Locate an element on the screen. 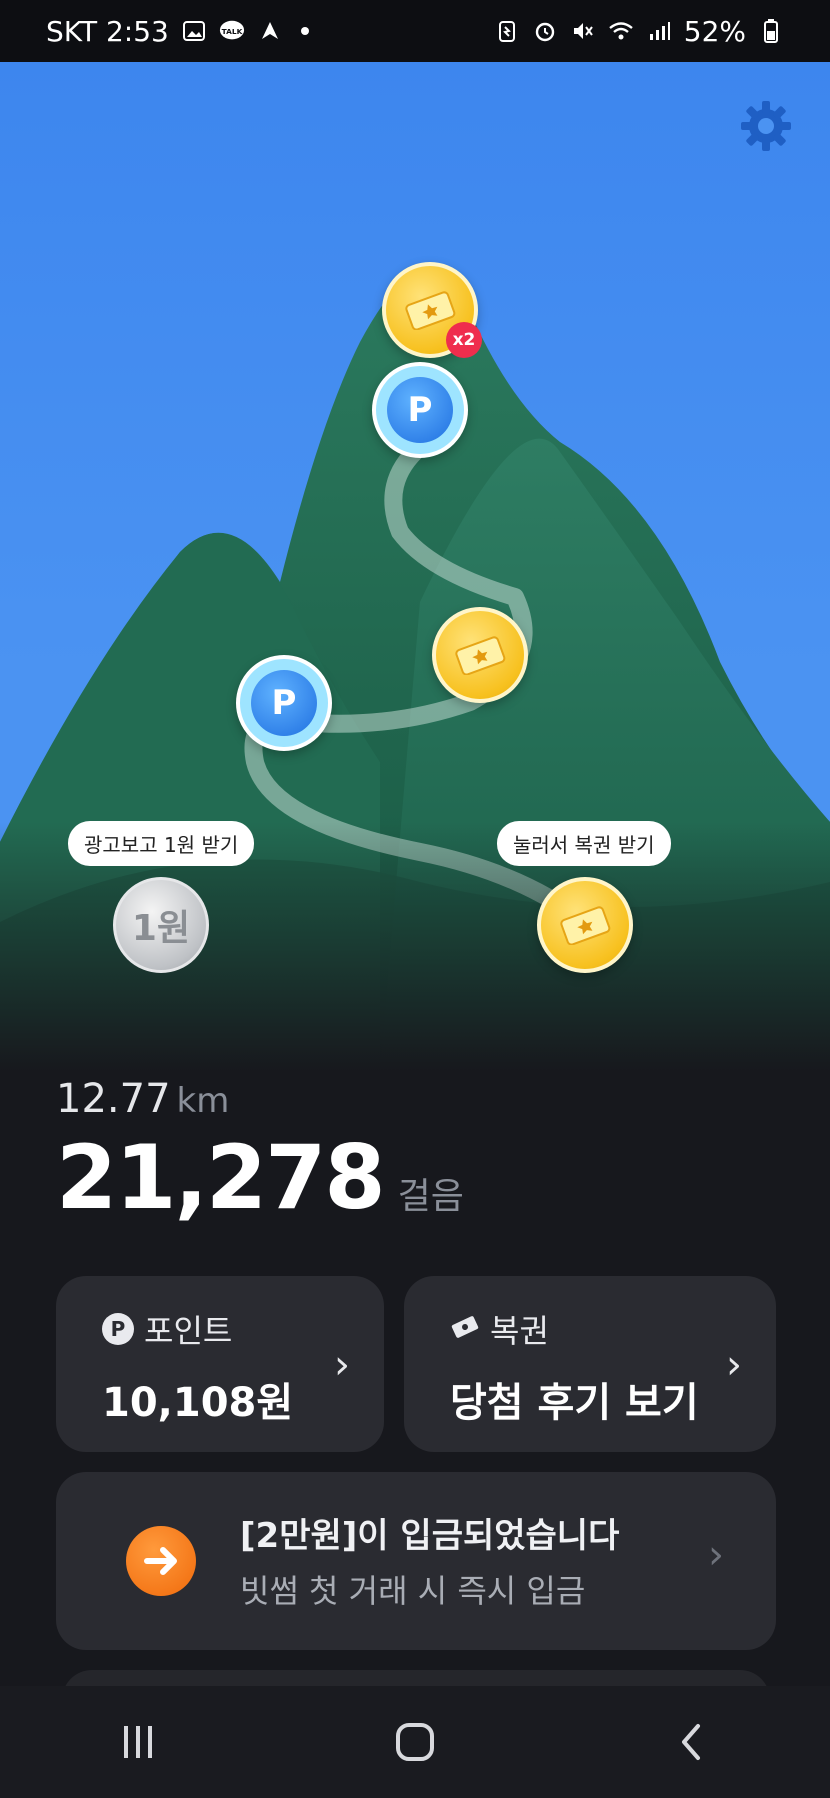 This screenshot has height=1798, width=830. multiplier-badge: x2 is located at coordinates (464, 340).